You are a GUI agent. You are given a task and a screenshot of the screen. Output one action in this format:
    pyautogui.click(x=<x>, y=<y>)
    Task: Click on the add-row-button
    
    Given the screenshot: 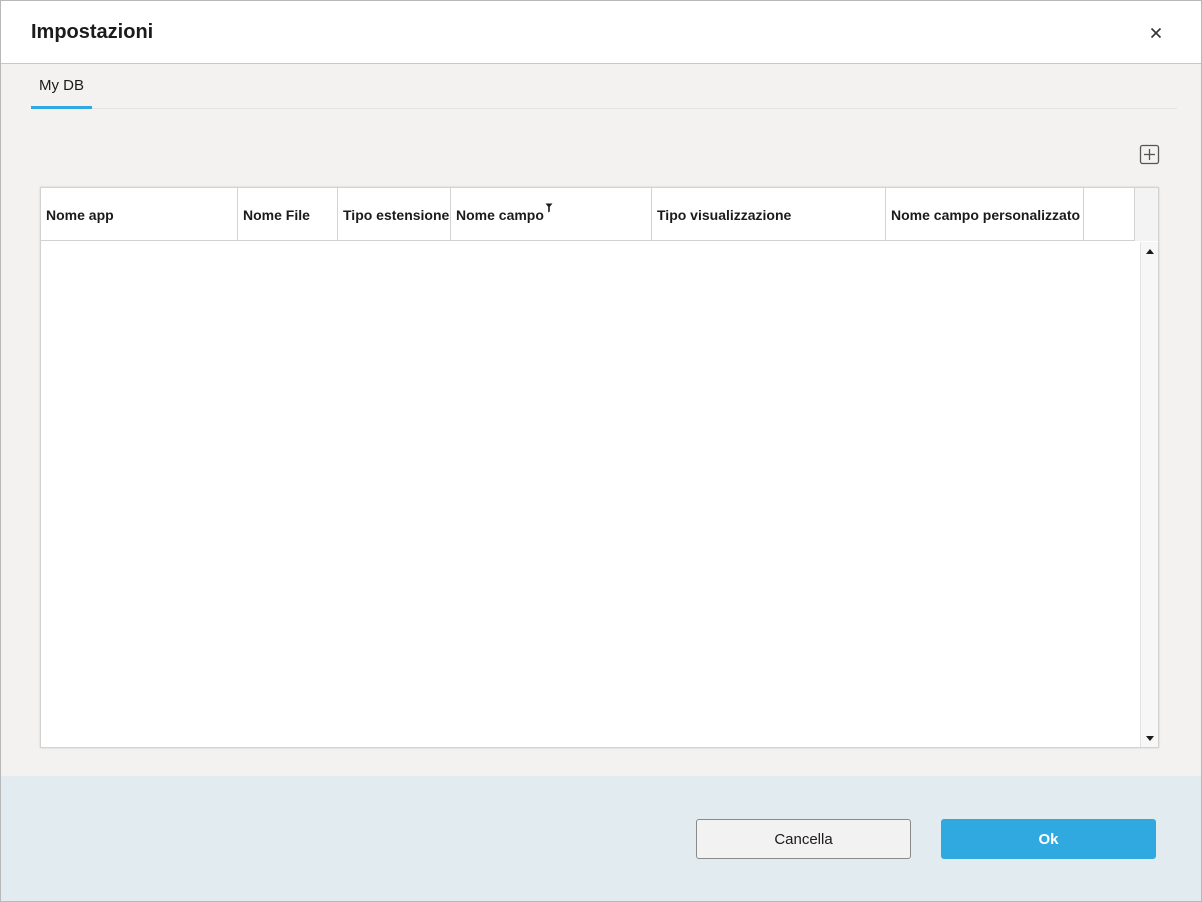 What is the action you would take?
    pyautogui.click(x=1149, y=154)
    